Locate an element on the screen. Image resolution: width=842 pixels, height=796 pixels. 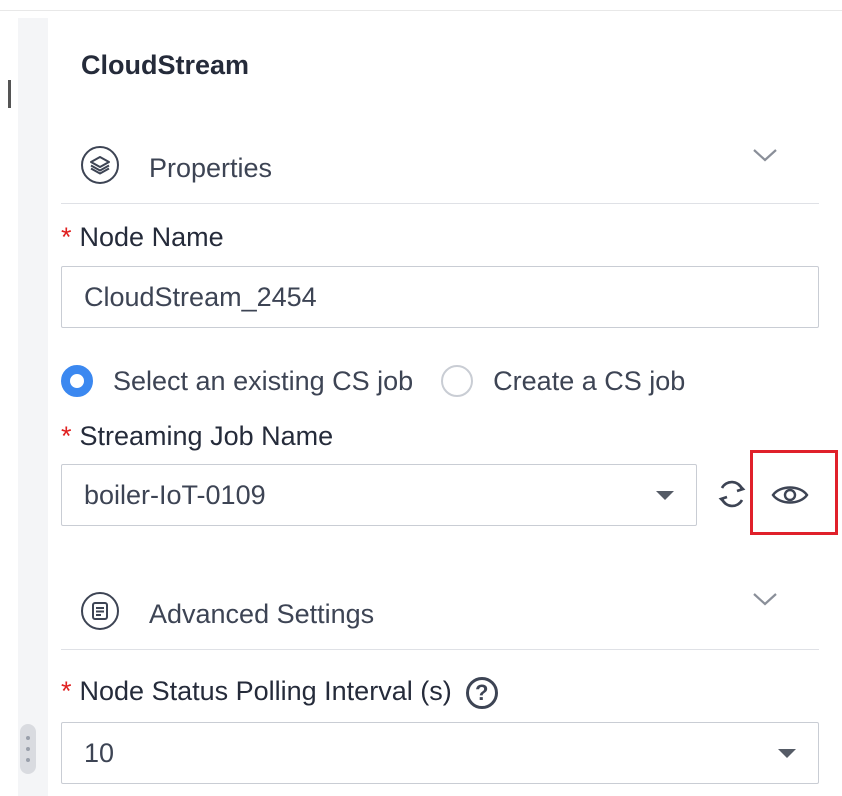
existing-job-radio-label: Select an existing CS job is located at coordinates (263, 381).